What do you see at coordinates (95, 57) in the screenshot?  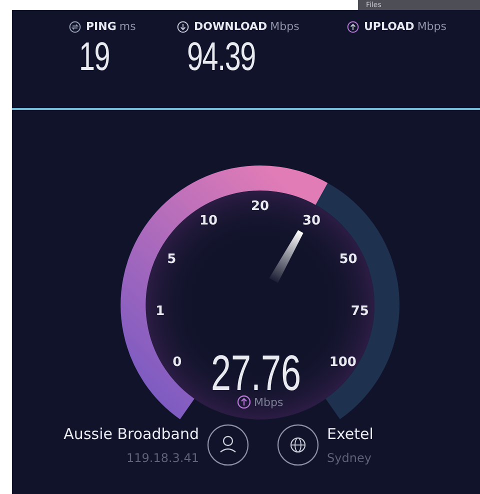 I see `metric-value: 19` at bounding box center [95, 57].